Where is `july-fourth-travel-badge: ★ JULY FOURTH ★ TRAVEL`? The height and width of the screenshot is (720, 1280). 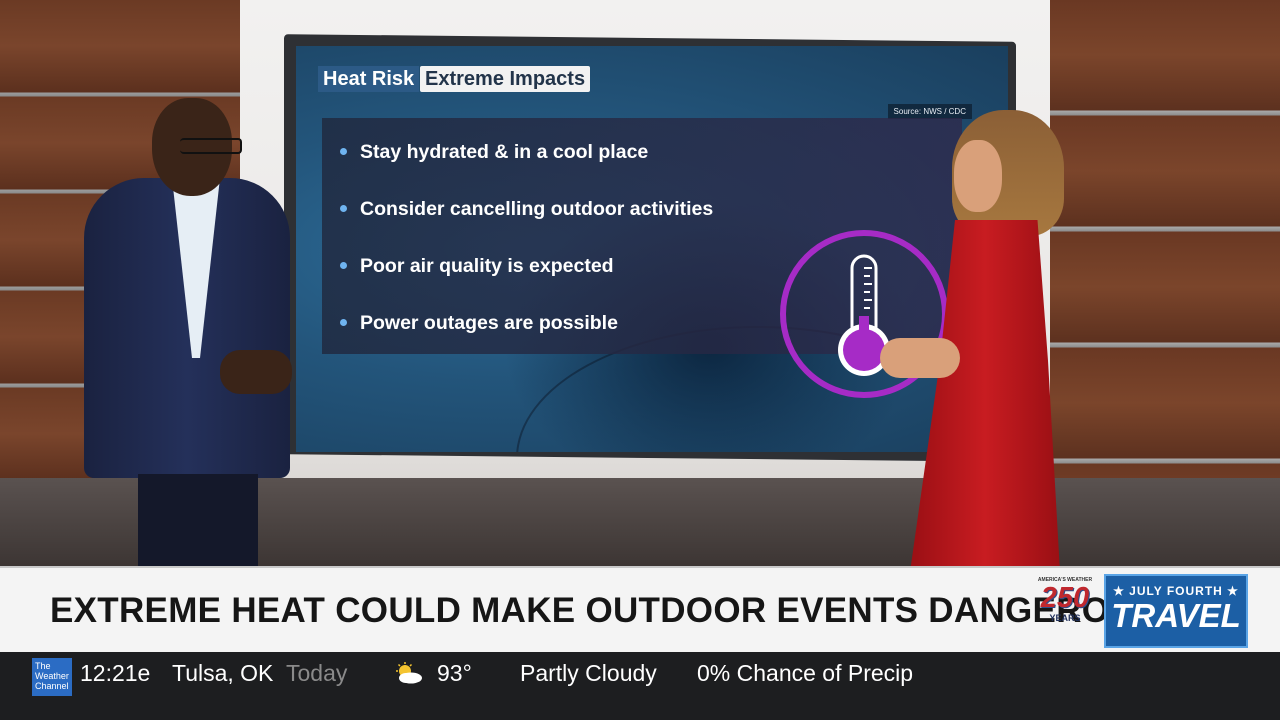 july-fourth-travel-badge: ★ JULY FOURTH ★ TRAVEL is located at coordinates (1176, 611).